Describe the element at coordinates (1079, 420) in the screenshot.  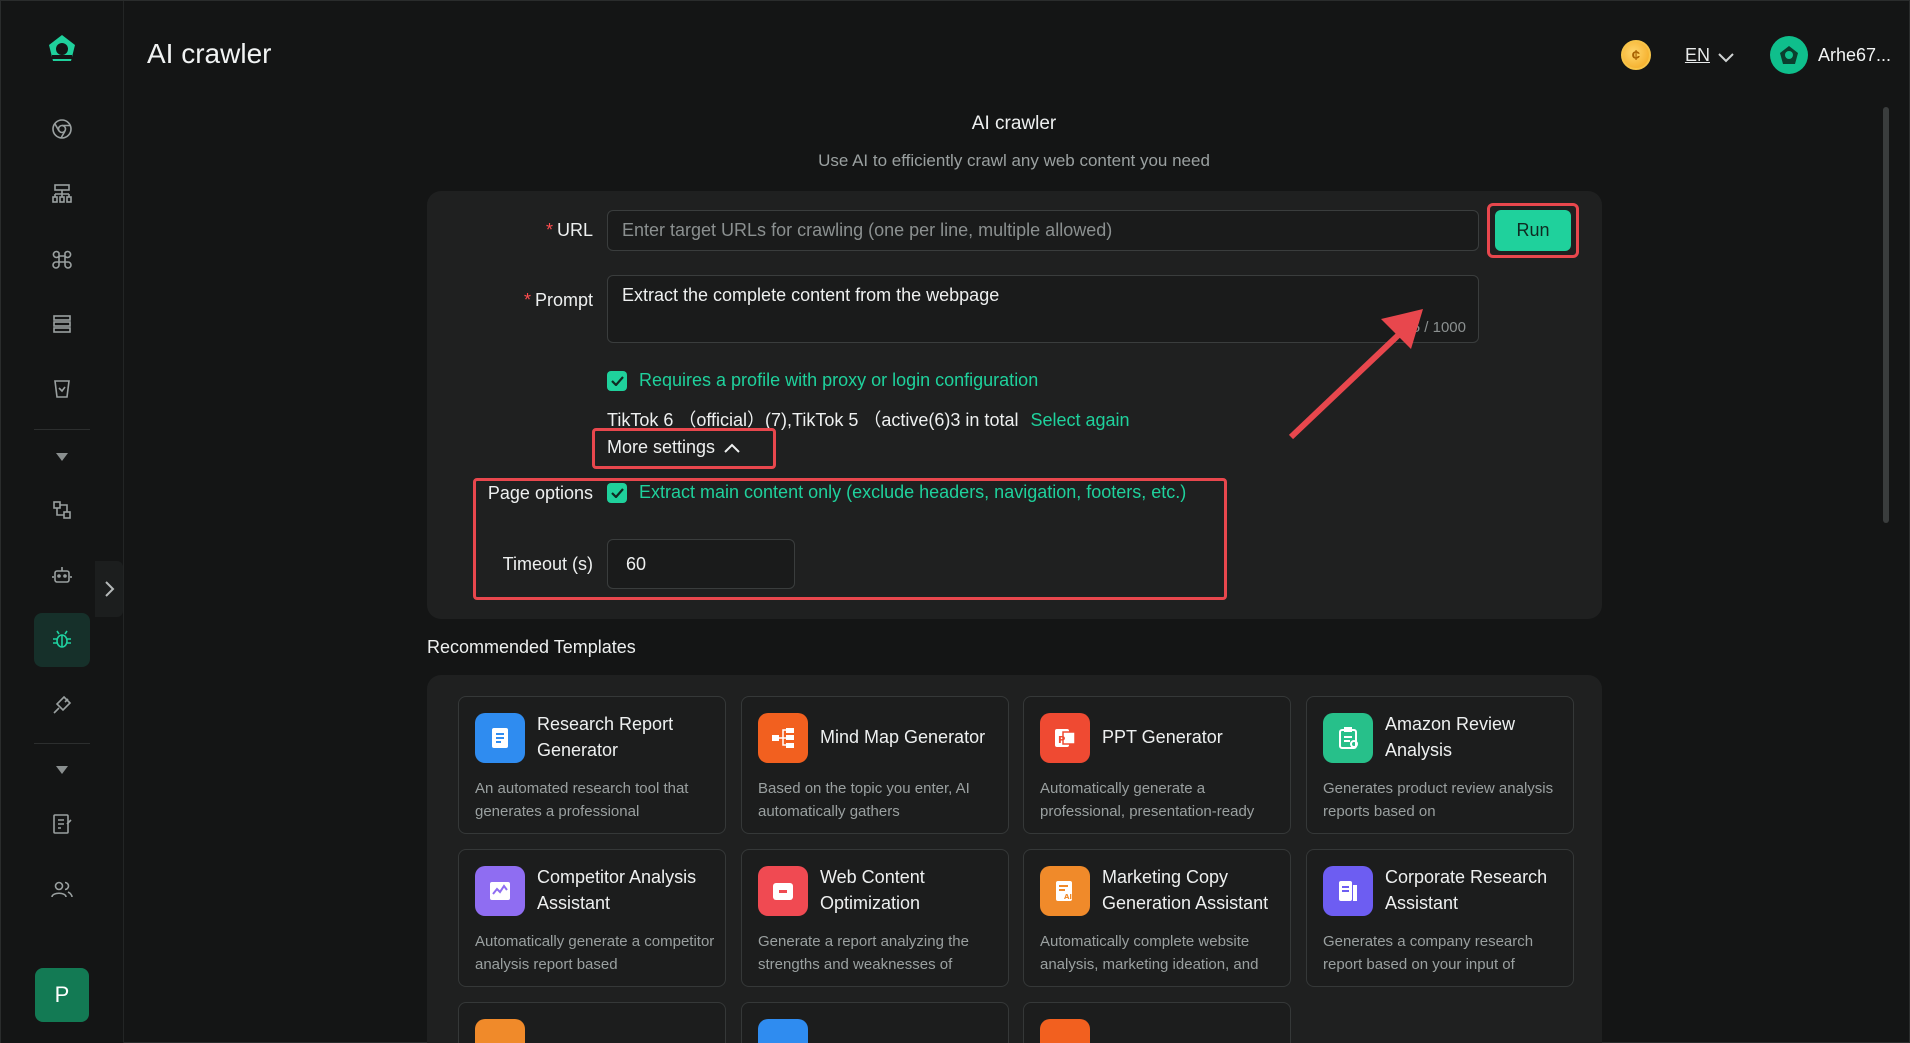
I see `select-again-link: Select again` at that location.